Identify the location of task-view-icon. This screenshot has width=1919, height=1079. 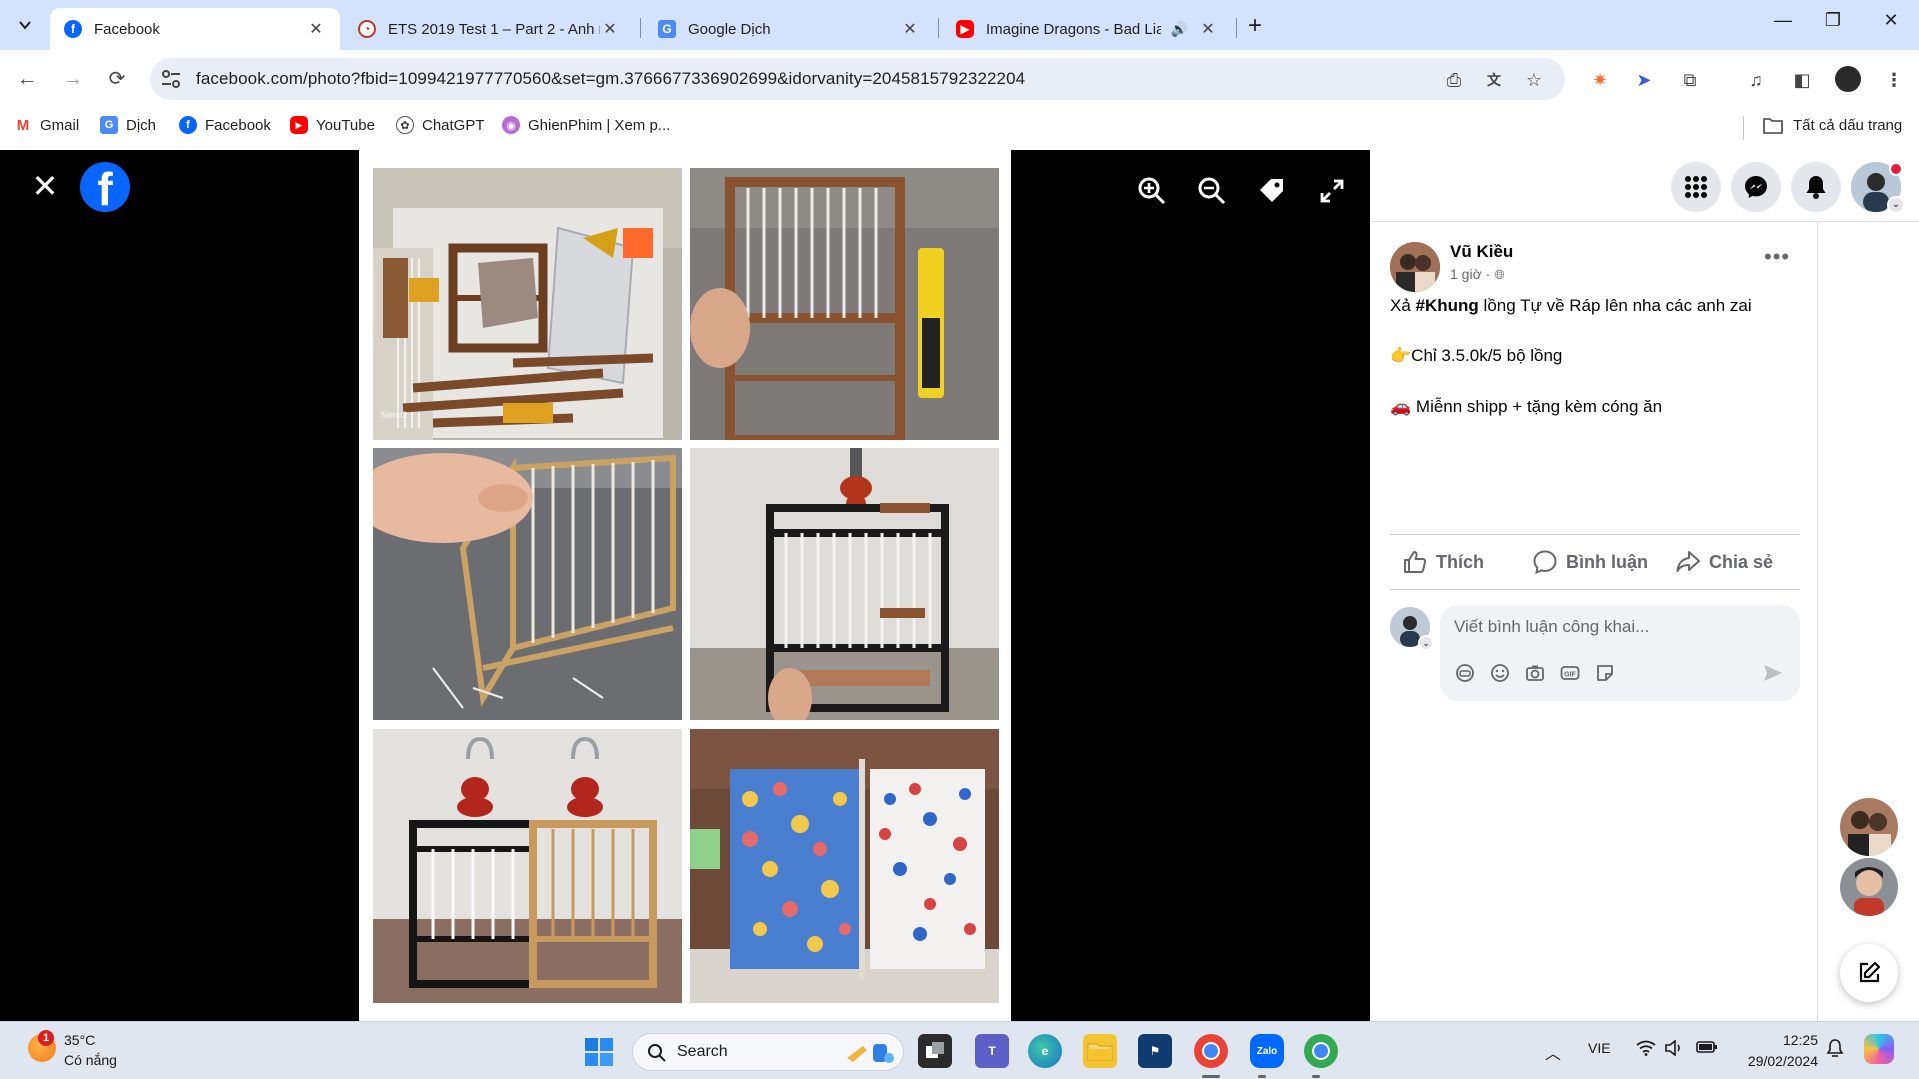
(935, 1051).